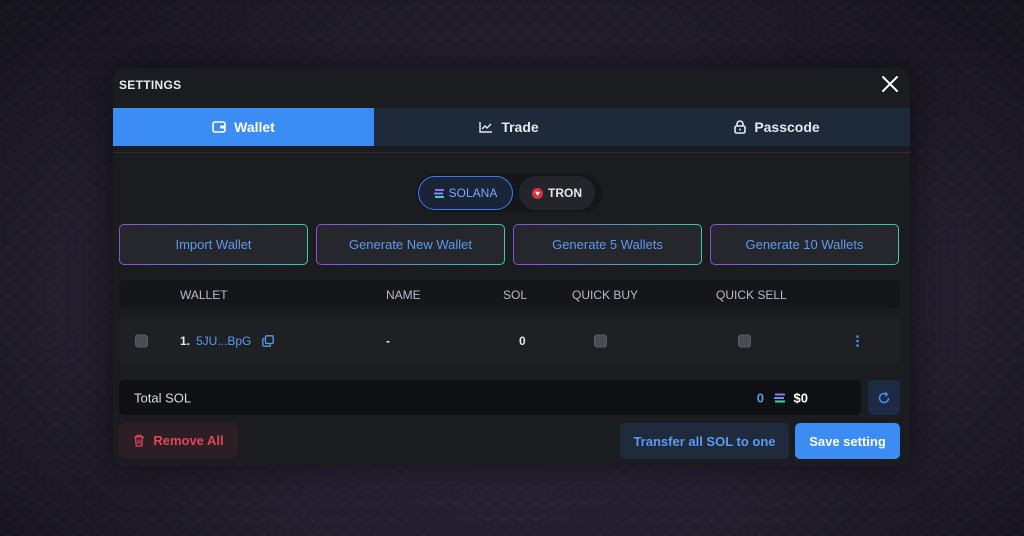  I want to click on close-button, so click(890, 84).